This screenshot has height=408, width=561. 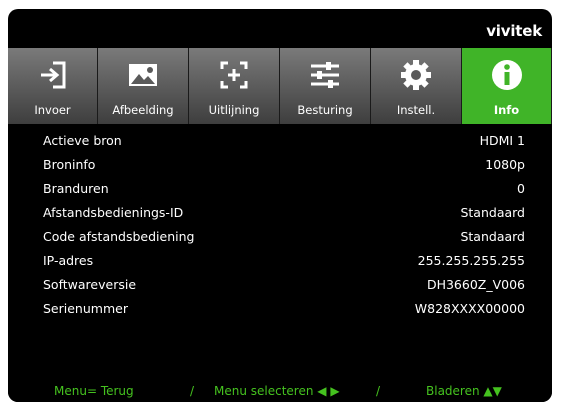 What do you see at coordinates (280, 214) in the screenshot?
I see `info-row-remote-id: Afstandsbedienings-ID Standaard` at bounding box center [280, 214].